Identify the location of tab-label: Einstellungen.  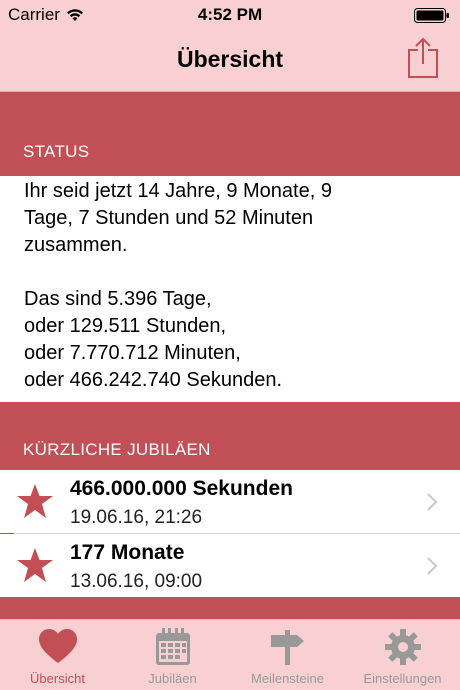
(402, 678).